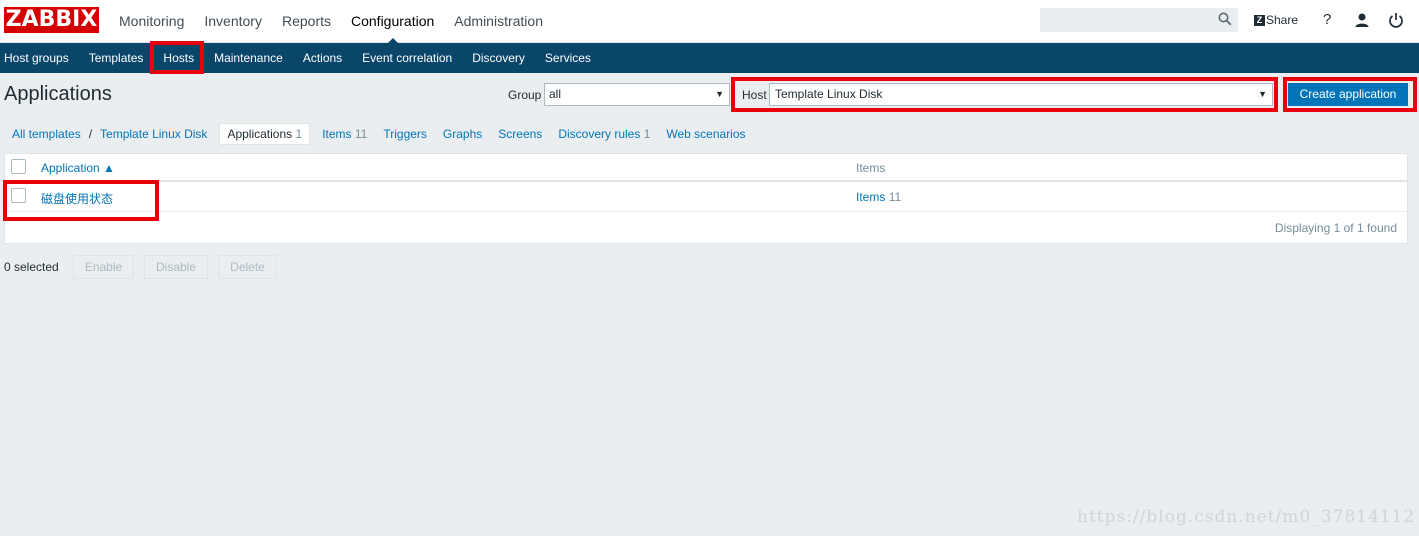 Image resolution: width=1419 pixels, height=536 pixels. Describe the element at coordinates (405, 134) in the screenshot. I see `tab-triggers: Triggers` at that location.